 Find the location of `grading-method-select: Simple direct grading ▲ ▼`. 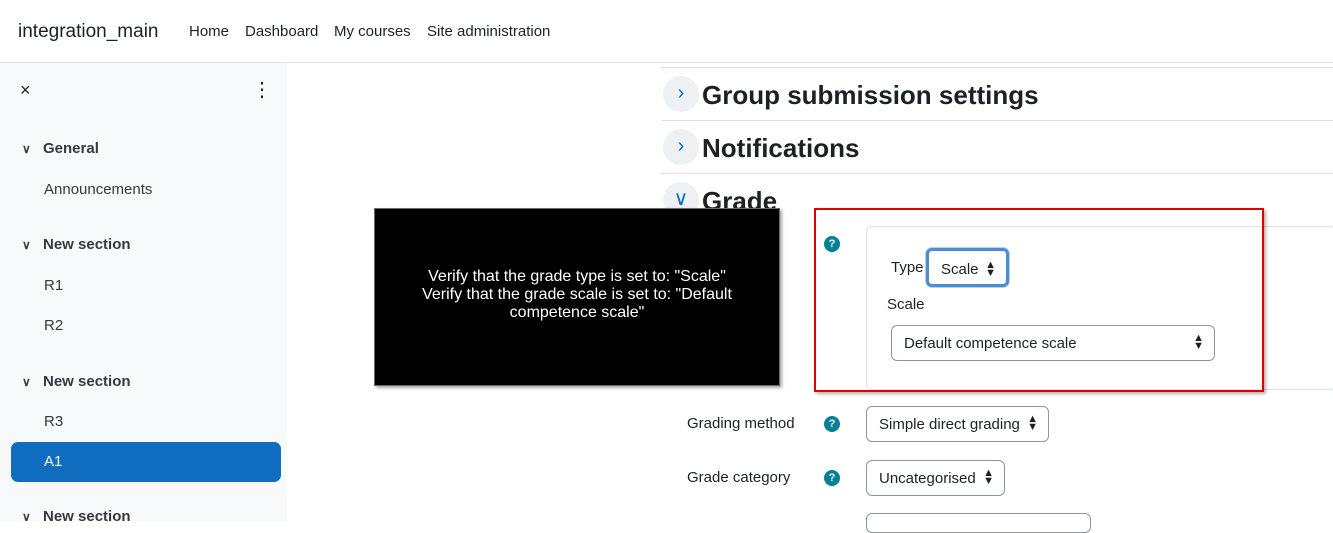

grading-method-select: Simple direct grading ▲ ▼ is located at coordinates (957, 424).